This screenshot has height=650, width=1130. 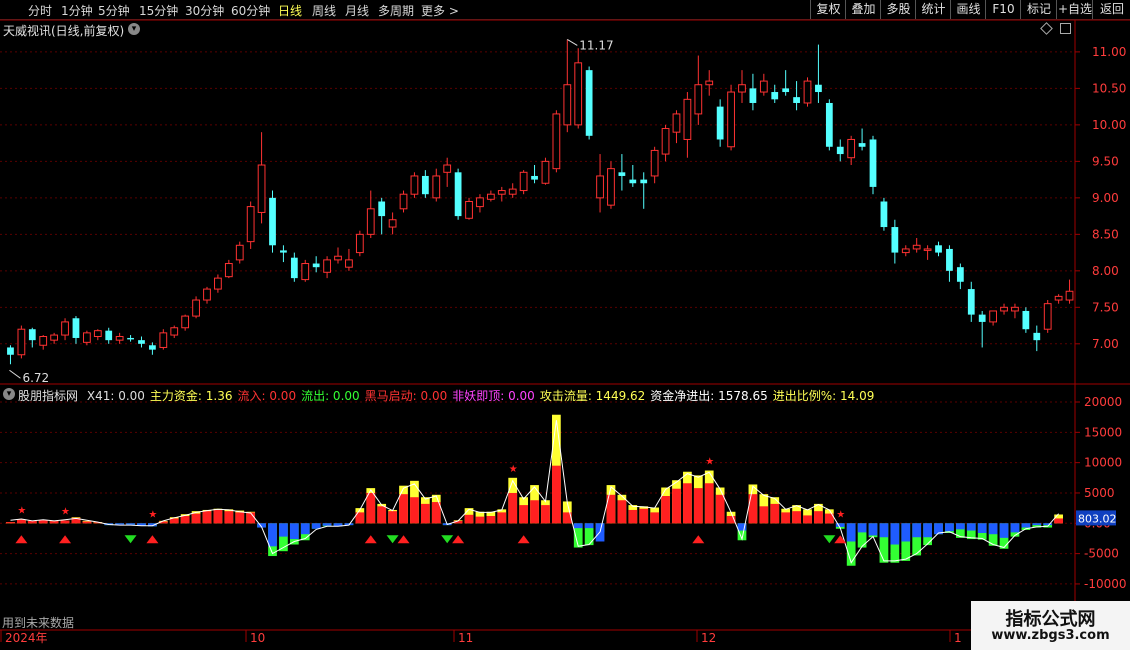 I want to click on indicator-chevron-icon: ▾, so click(x=9, y=394).